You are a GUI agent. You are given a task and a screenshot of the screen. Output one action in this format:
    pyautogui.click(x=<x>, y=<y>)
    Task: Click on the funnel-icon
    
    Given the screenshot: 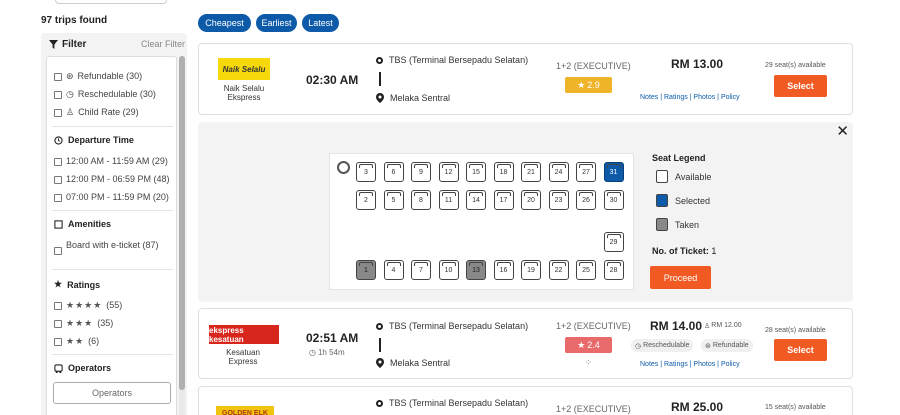 What is the action you would take?
    pyautogui.click(x=53, y=44)
    